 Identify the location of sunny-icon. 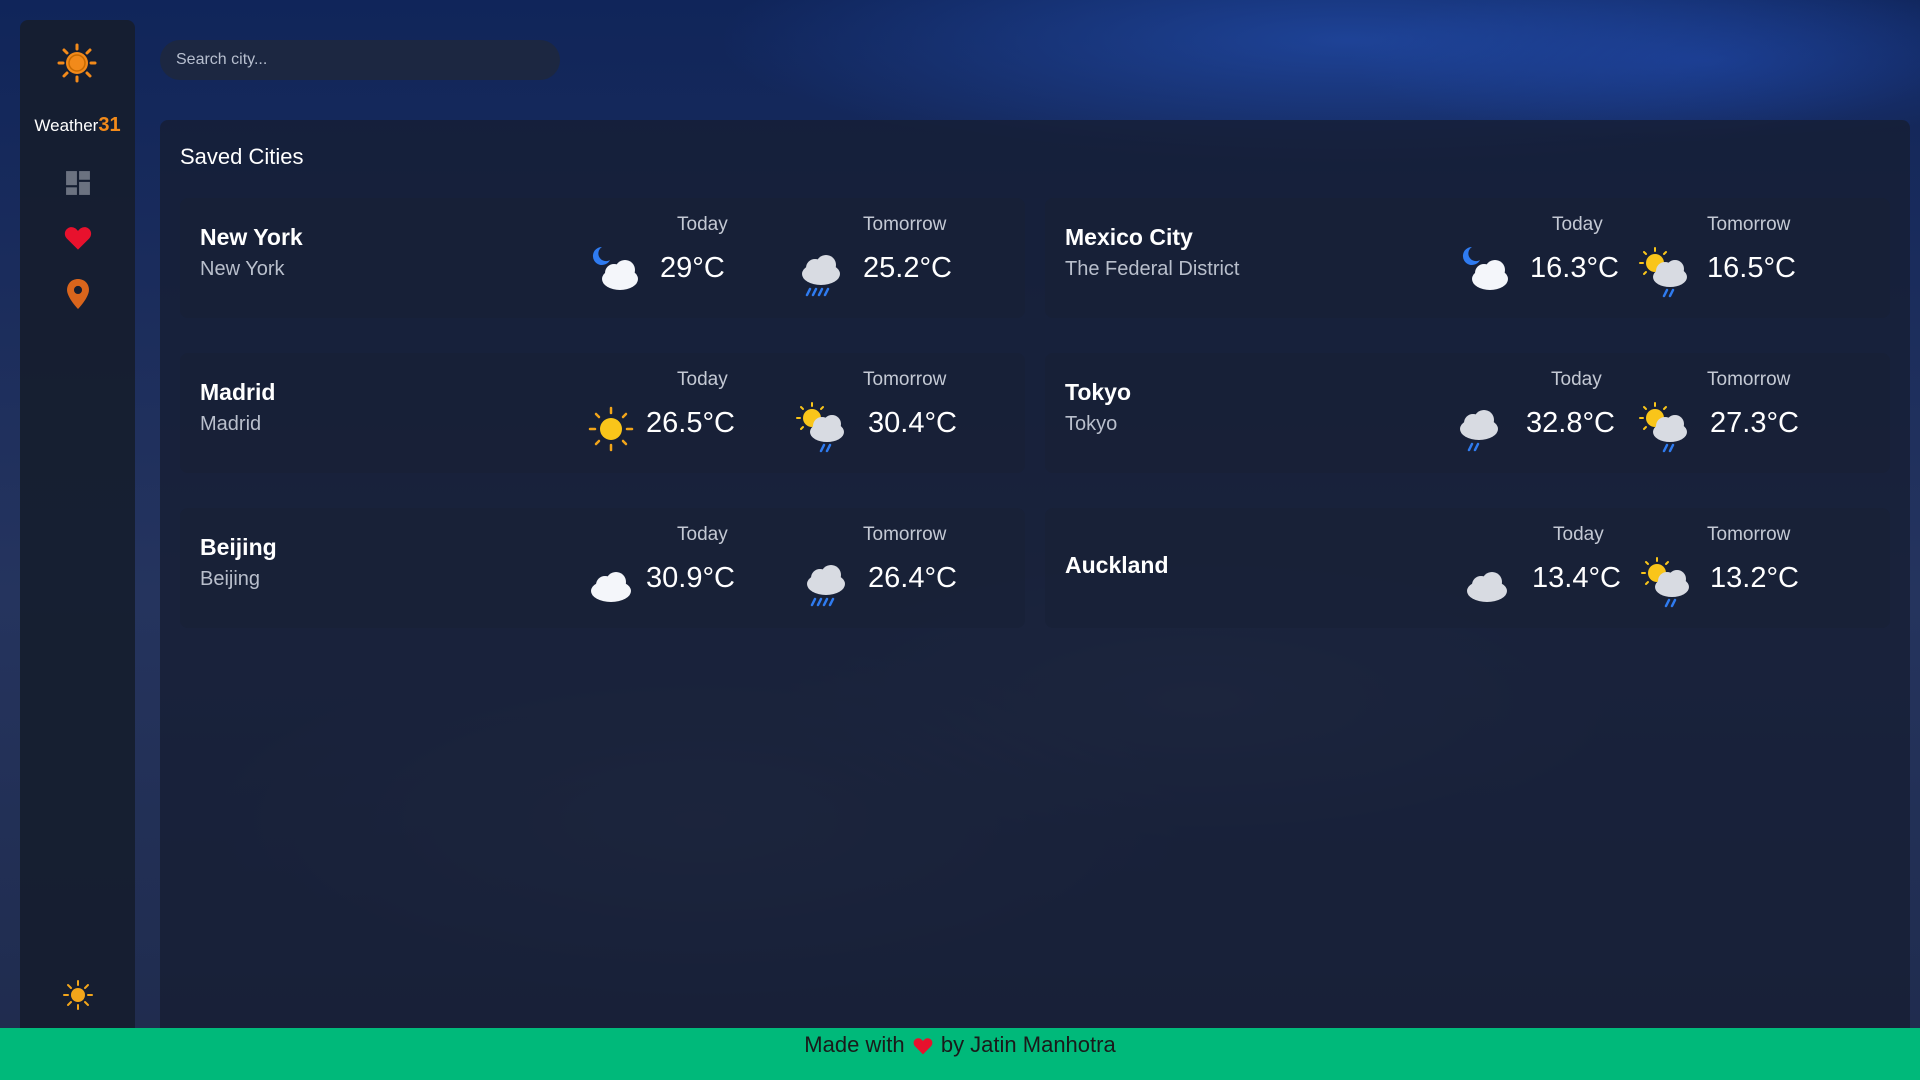
(611, 429).